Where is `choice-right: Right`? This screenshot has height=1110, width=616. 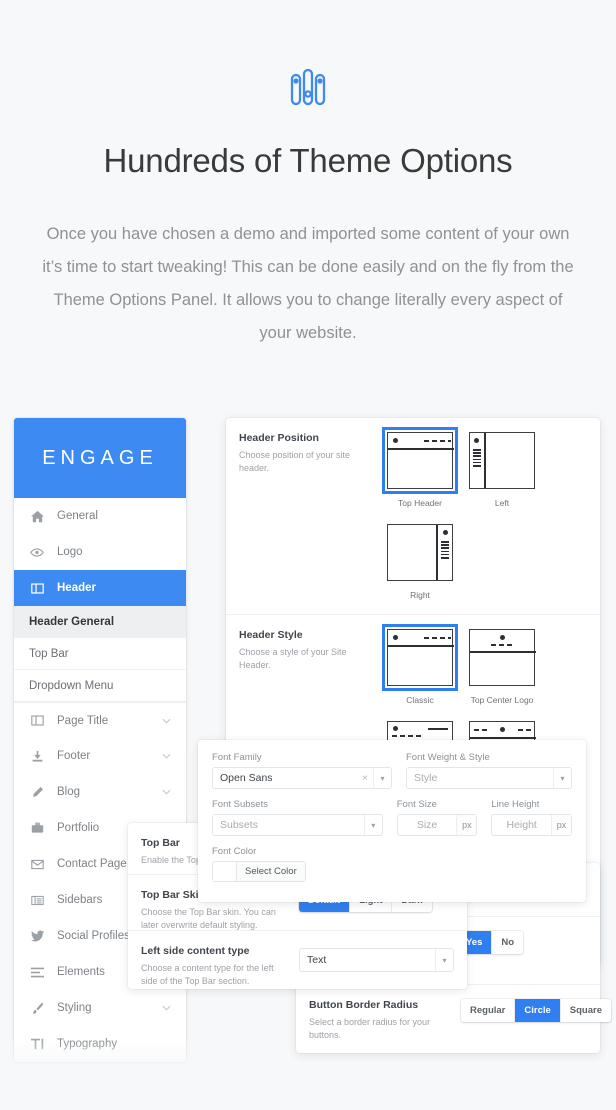
choice-right: Right is located at coordinates (420, 562).